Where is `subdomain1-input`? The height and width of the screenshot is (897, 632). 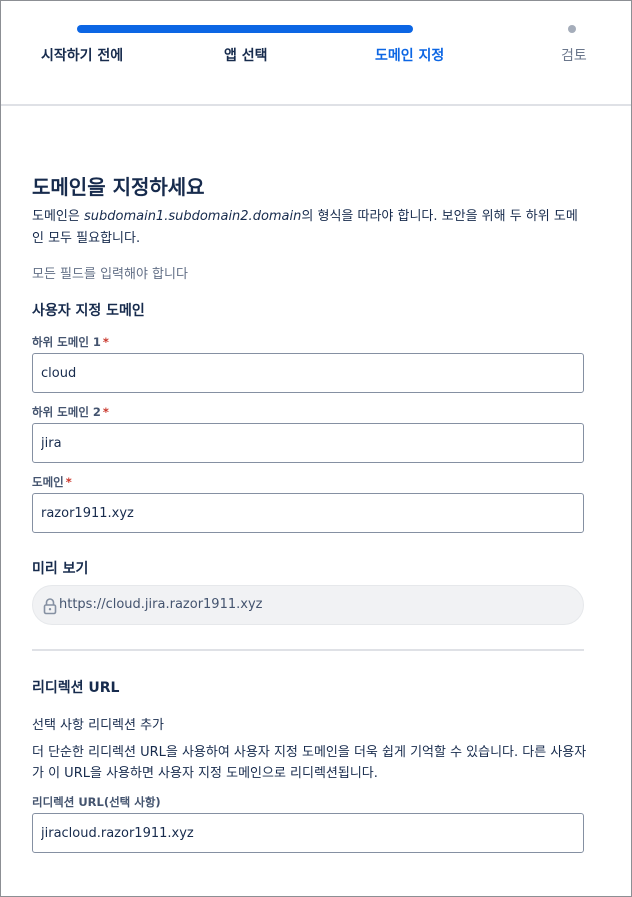 subdomain1-input is located at coordinates (308, 373).